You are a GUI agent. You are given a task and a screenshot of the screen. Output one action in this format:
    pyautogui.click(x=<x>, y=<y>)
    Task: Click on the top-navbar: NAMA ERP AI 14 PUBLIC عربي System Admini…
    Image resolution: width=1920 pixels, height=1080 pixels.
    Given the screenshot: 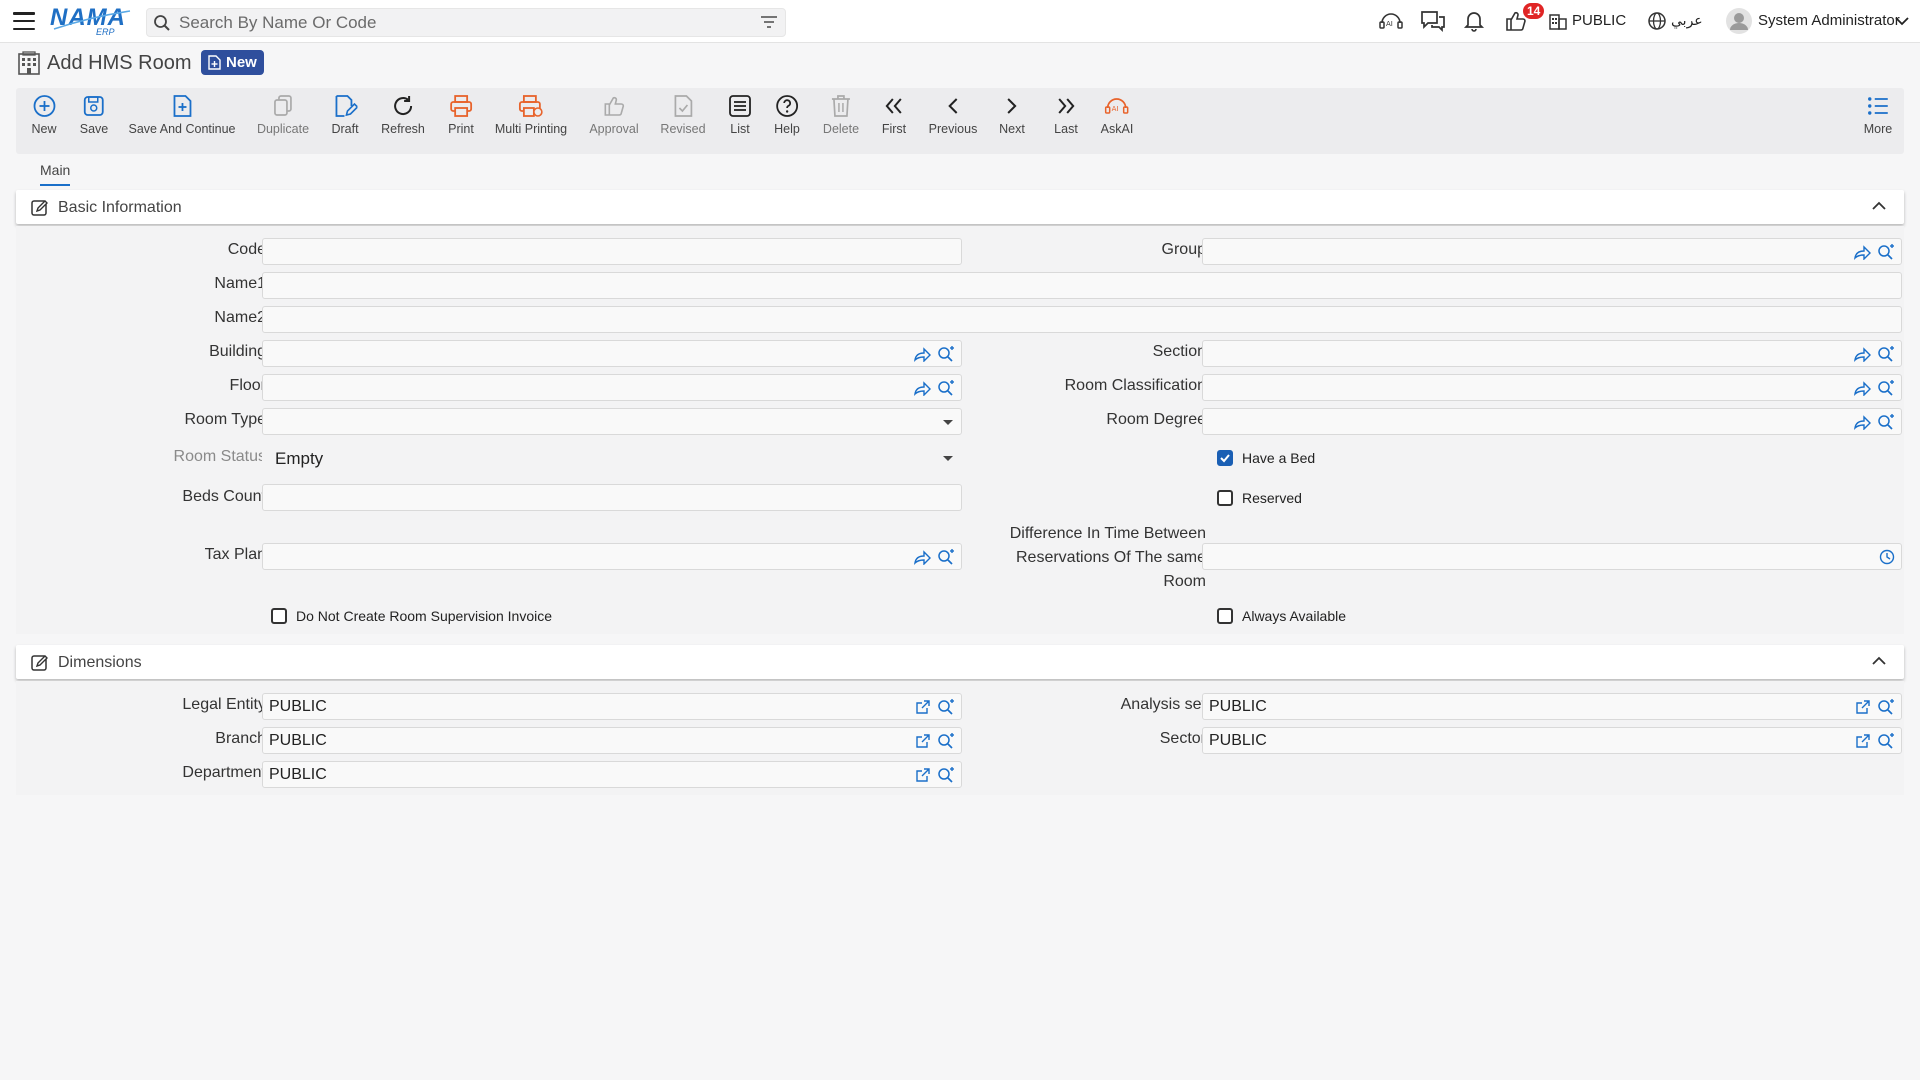 What is the action you would take?
    pyautogui.click(x=960, y=21)
    